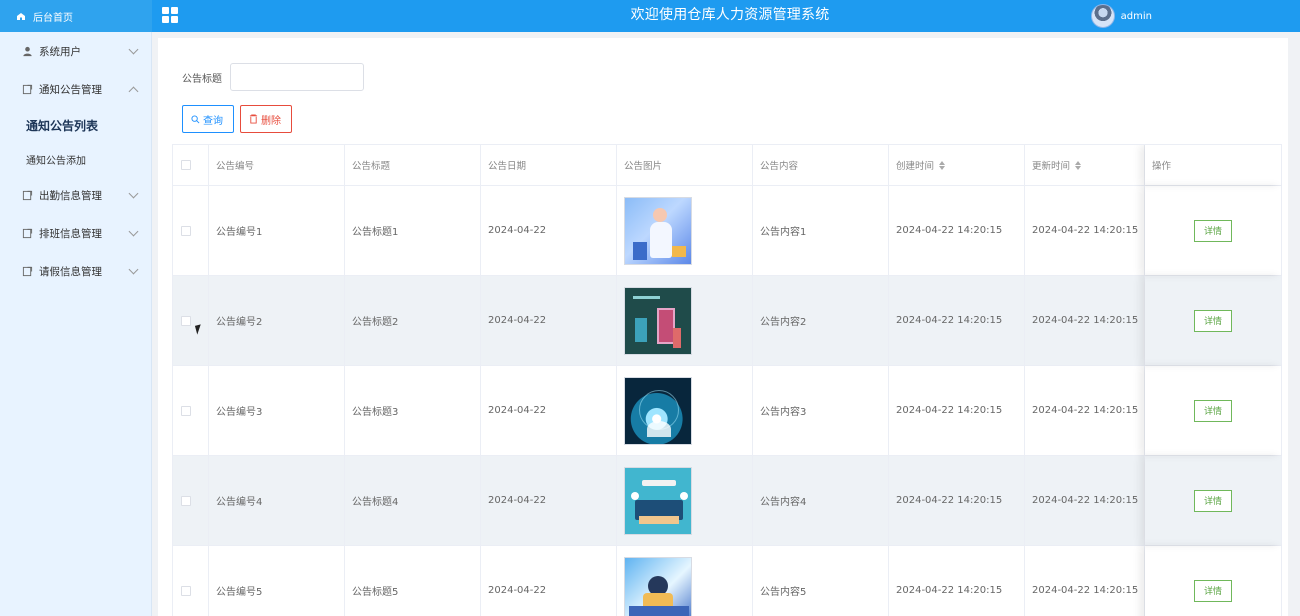 The width and height of the screenshot is (1300, 616). Describe the element at coordinates (821, 581) in the screenshot. I see `notice-content: 公告内容5` at that location.